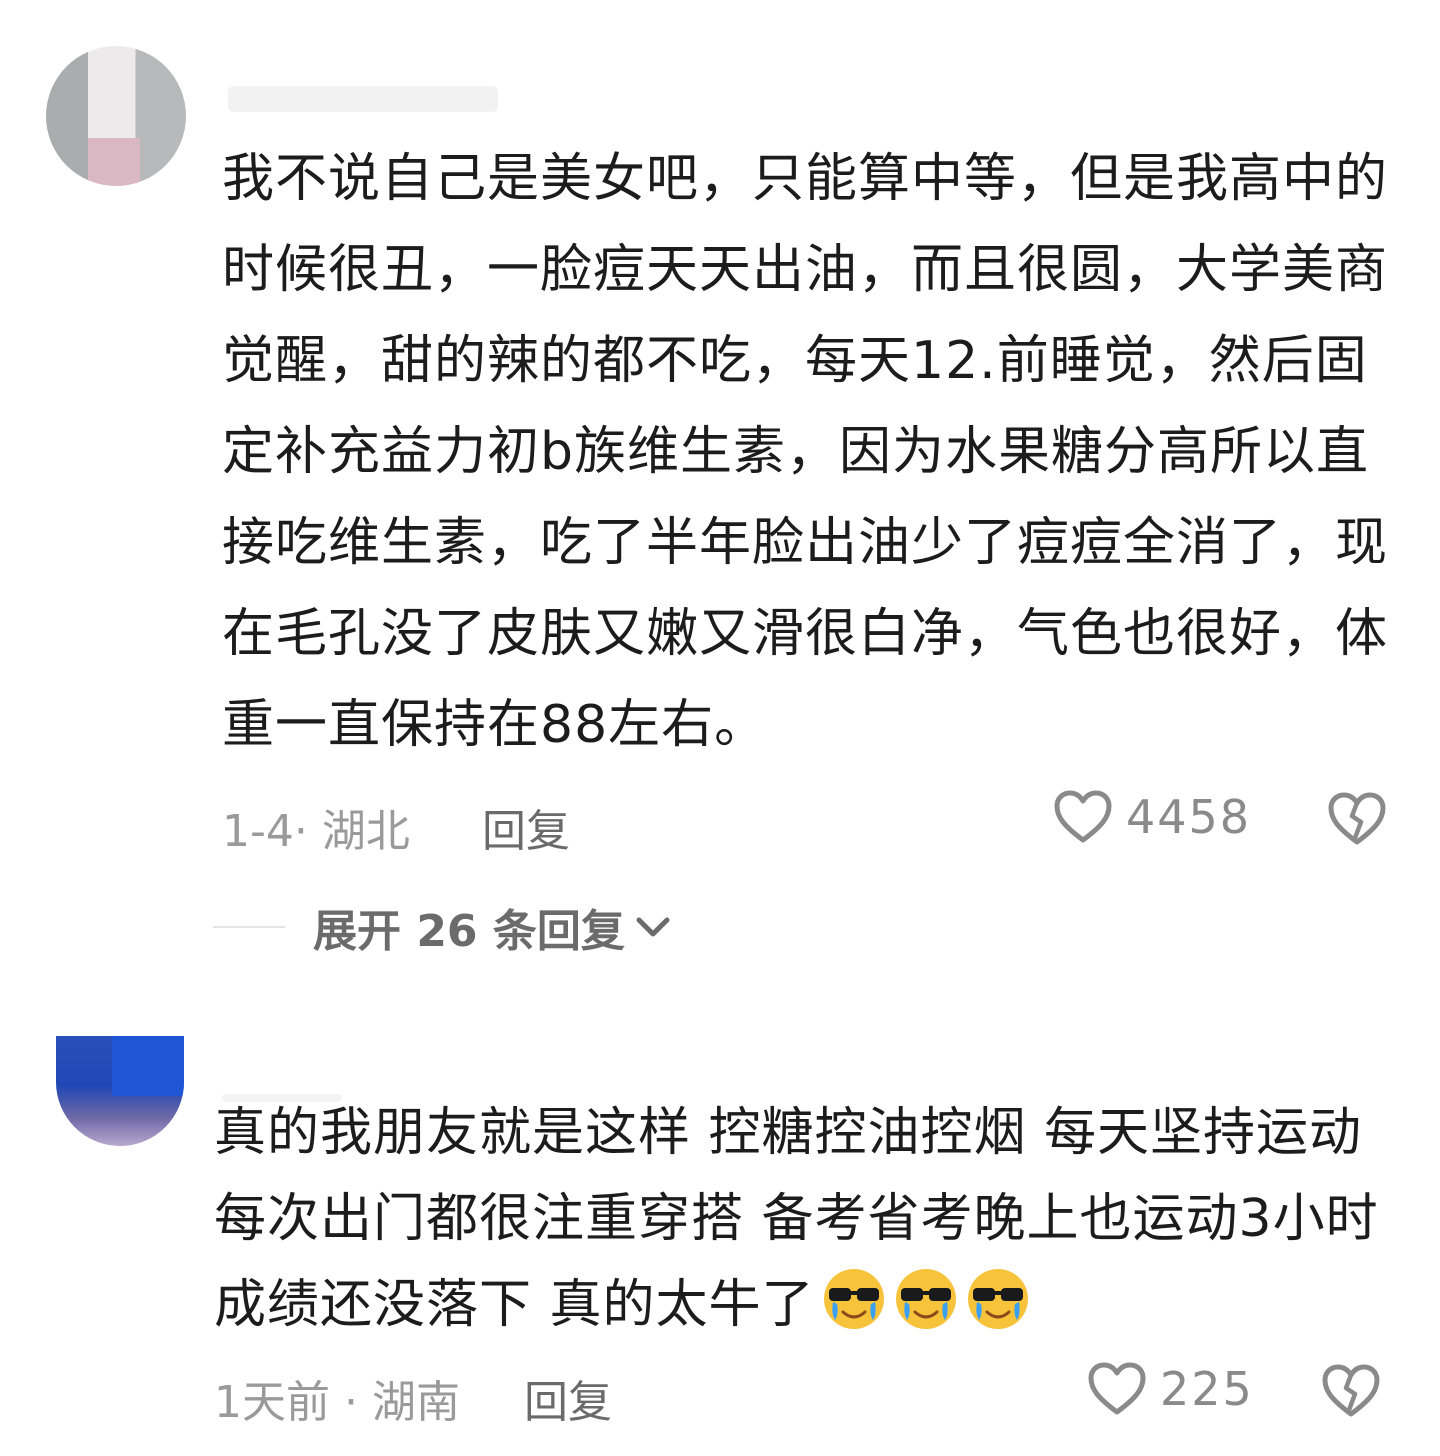 The height and width of the screenshot is (1456, 1440). I want to click on like-count: 225, so click(1207, 1389).